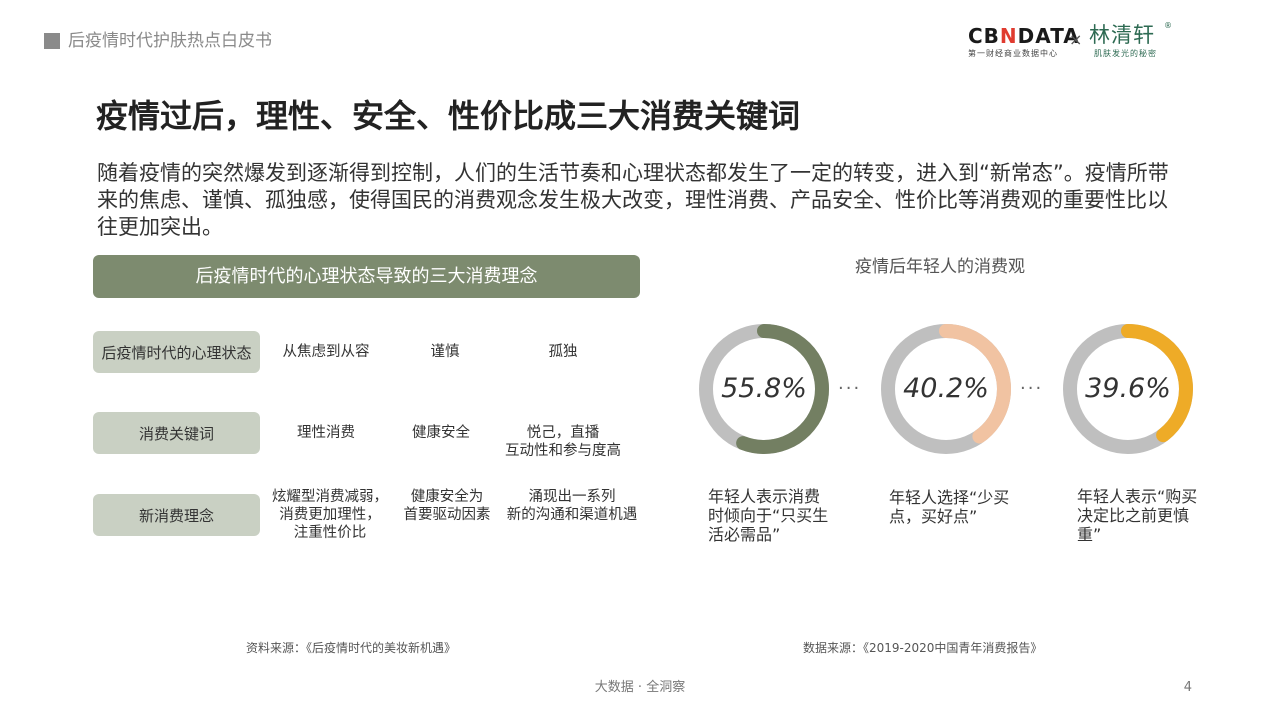 The width and height of the screenshot is (1280, 720). I want to click on consumption-title: 疫情后年轻人的消费观, so click(940, 267).